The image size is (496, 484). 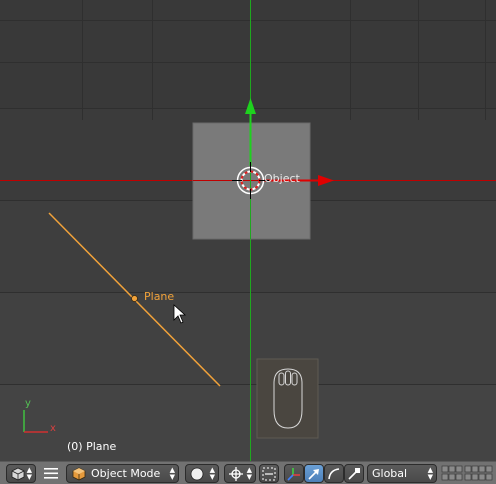 I want to click on translate-arrow-icon, so click(x=313, y=474).